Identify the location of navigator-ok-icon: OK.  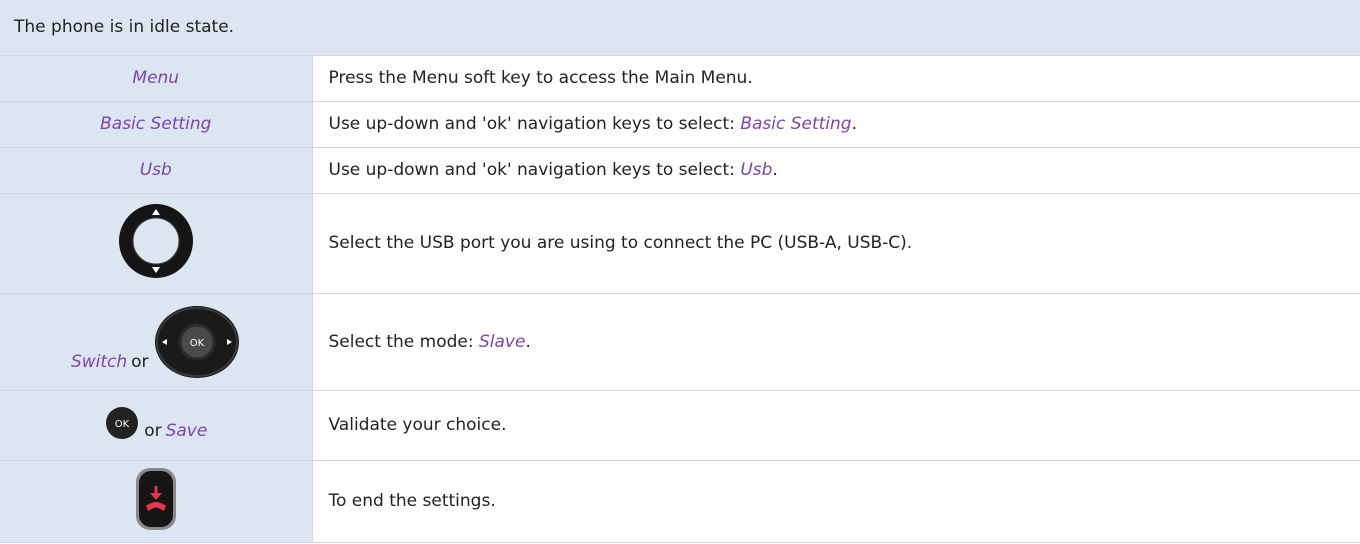
(197, 342).